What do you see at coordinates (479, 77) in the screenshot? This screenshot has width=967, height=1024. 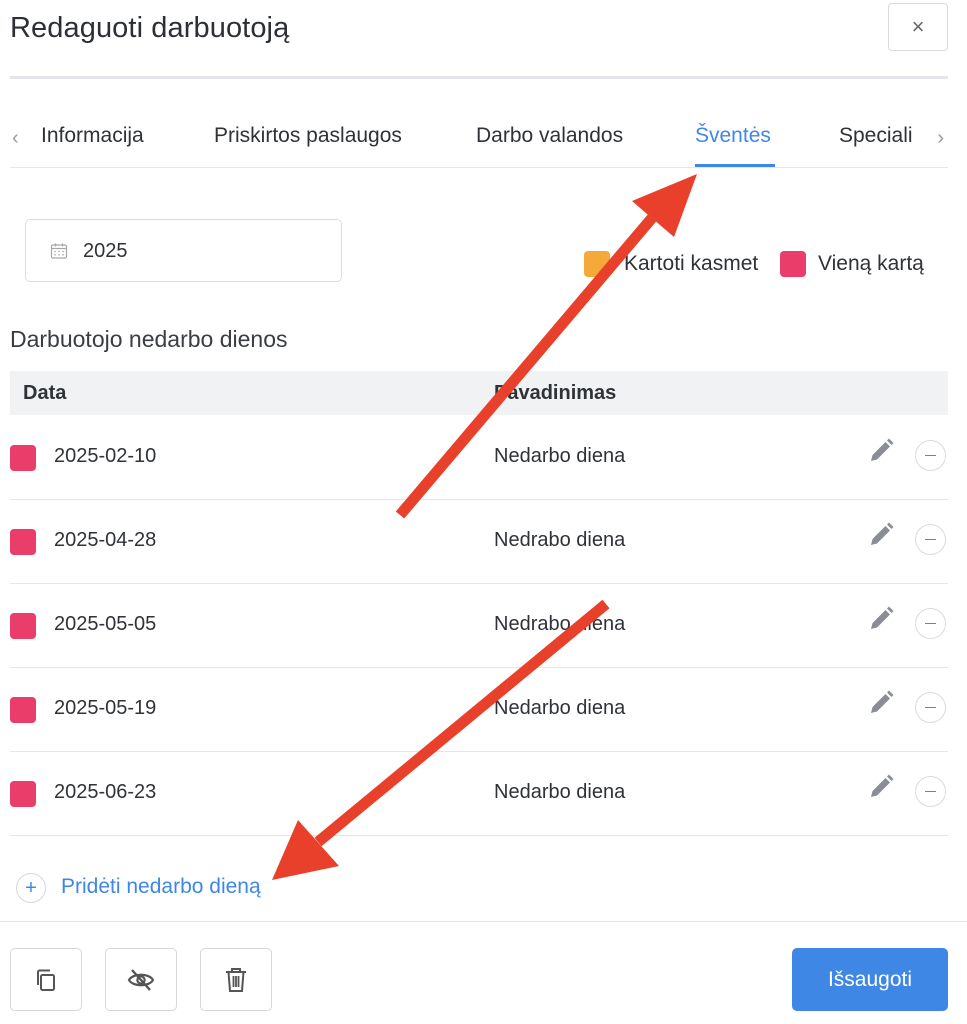 I see `header-divider` at bounding box center [479, 77].